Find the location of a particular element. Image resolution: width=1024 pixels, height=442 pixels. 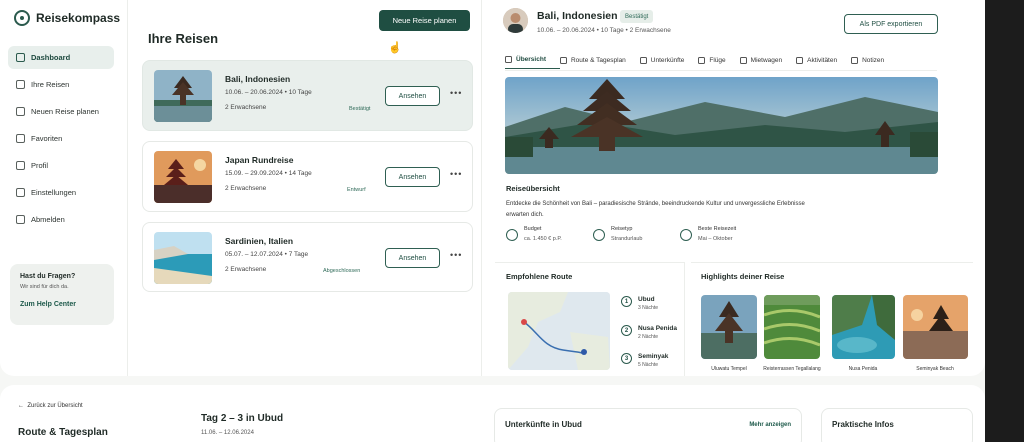

tab-label: Unterkünfte is located at coordinates (667, 60).